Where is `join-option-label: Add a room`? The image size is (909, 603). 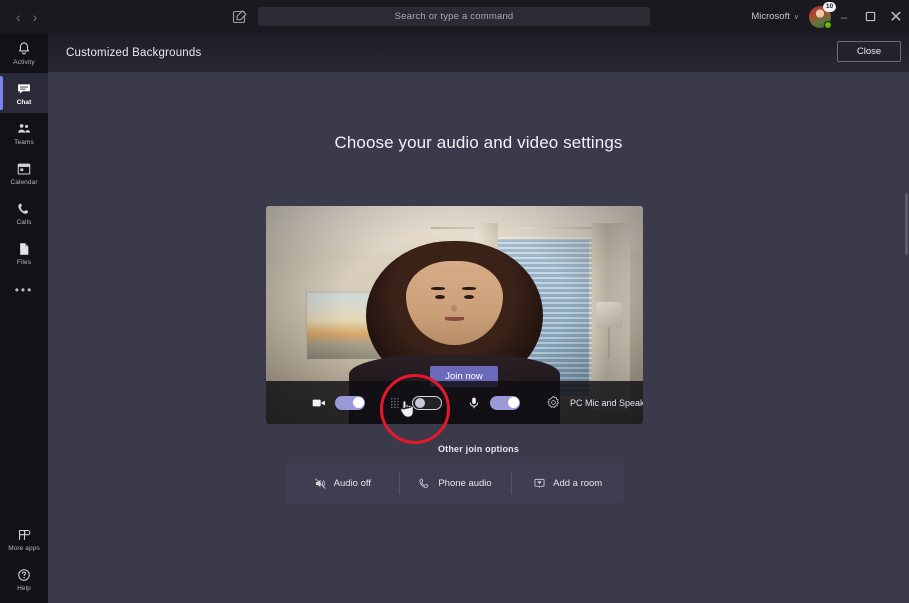
join-option-label: Add a room is located at coordinates (578, 483).